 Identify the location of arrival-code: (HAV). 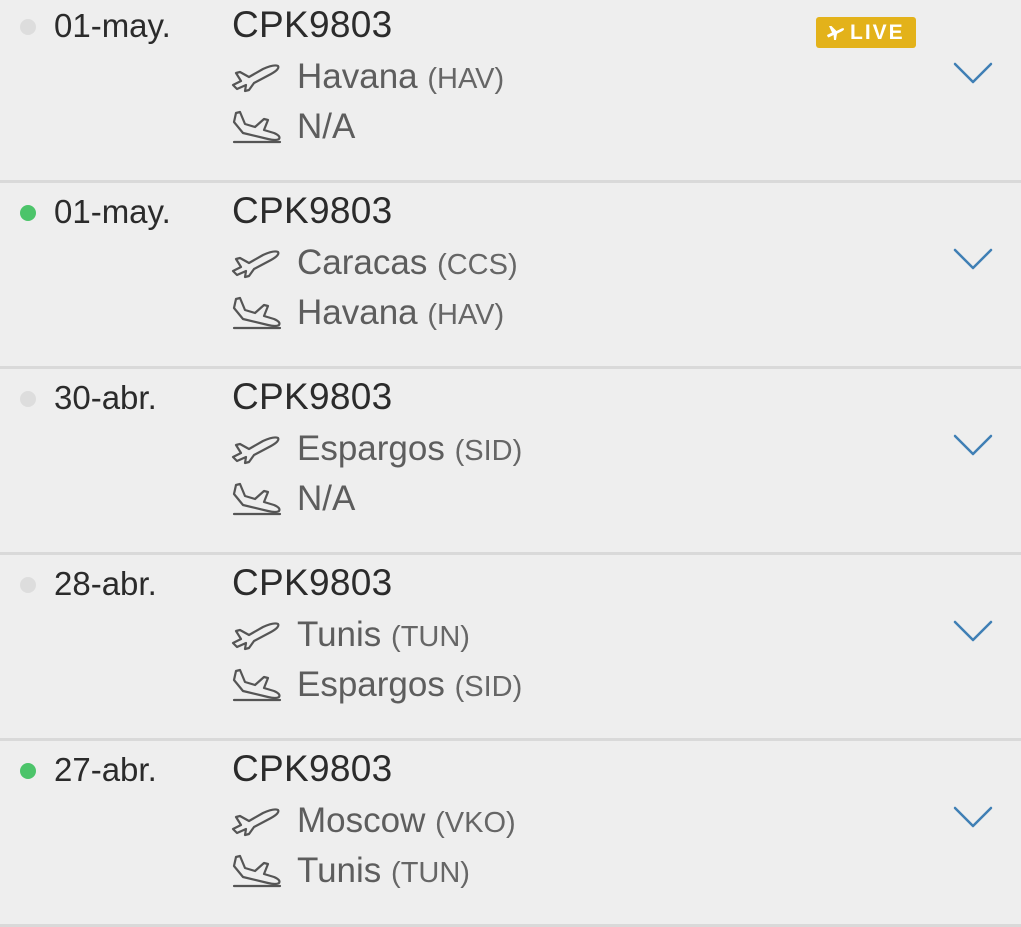
(466, 315).